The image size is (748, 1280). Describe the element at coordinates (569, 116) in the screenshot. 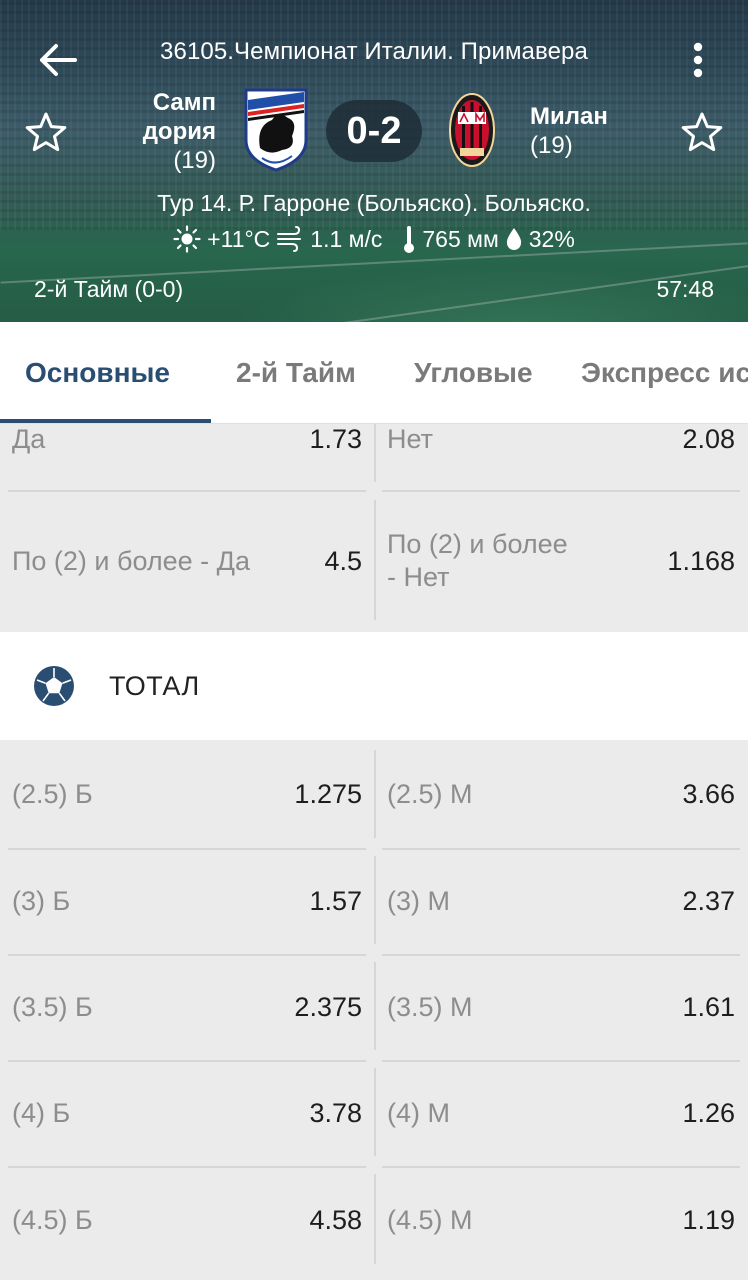

I see `away-team-name-line1: Милан` at that location.